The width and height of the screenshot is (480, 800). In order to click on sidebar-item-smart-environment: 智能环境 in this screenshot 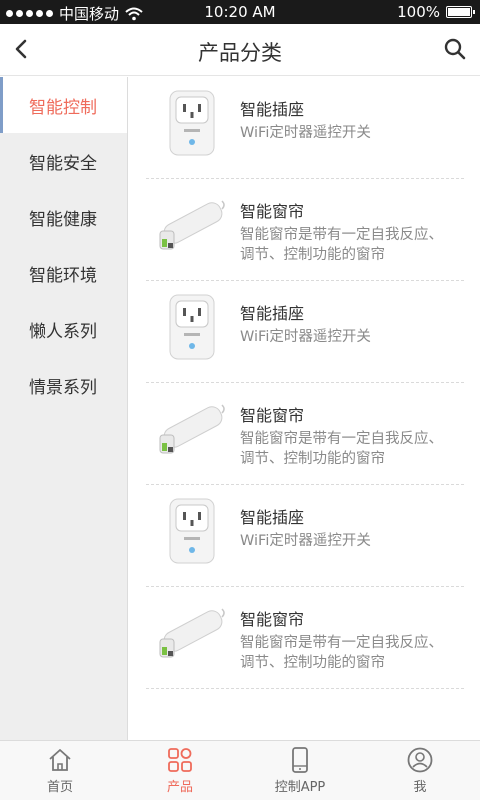, I will do `click(63, 273)`.